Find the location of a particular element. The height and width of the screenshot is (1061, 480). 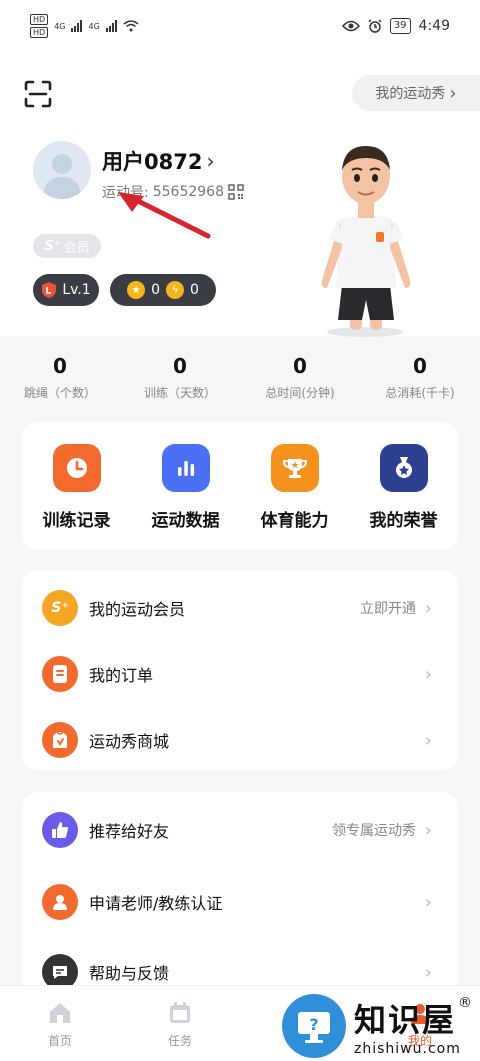

stat-label: 总消耗(千卡) is located at coordinates (420, 393).